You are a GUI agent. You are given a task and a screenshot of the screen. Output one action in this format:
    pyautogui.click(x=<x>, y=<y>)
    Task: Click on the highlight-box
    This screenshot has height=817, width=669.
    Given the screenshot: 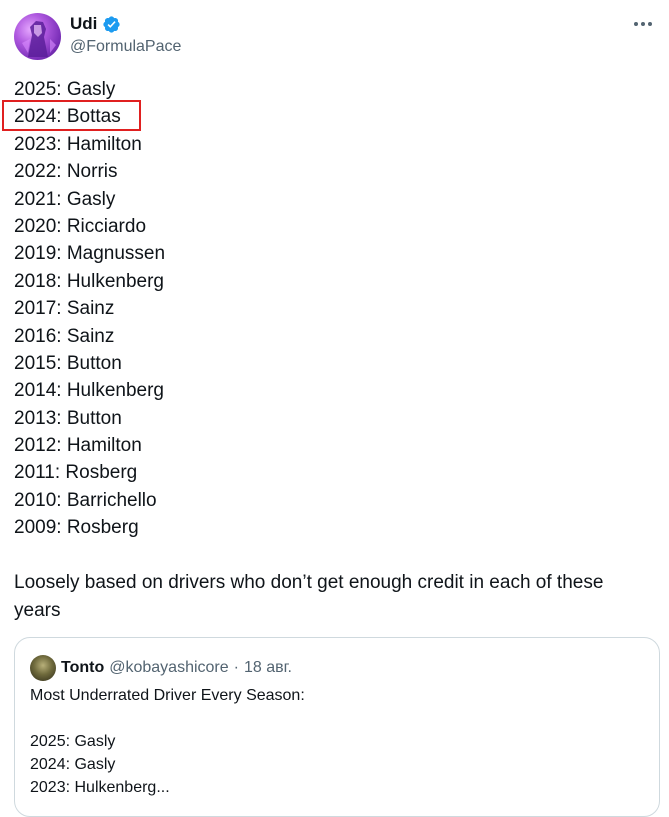 What is the action you would take?
    pyautogui.click(x=71, y=115)
    